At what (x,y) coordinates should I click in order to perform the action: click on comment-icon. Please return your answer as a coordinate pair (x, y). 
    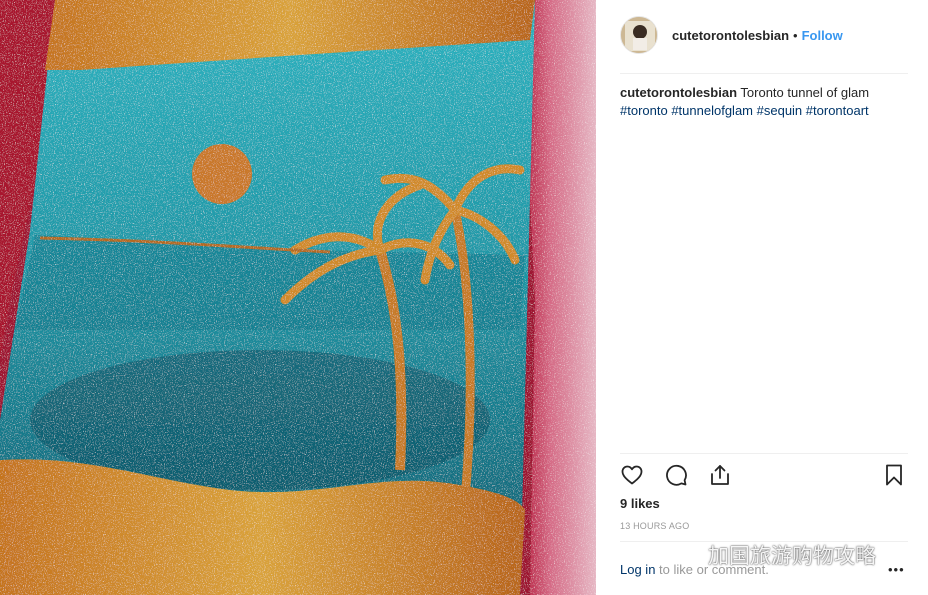
    Looking at the image, I should click on (676, 475).